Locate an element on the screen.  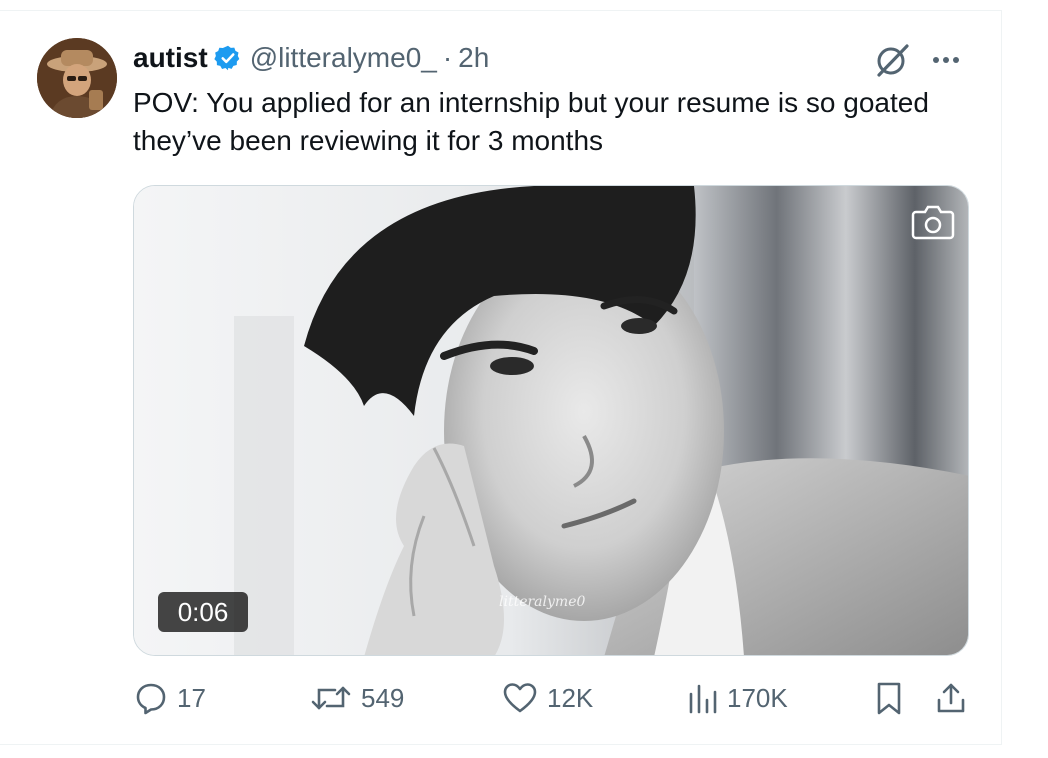
watermark: litteralyme0 is located at coordinates (542, 602).